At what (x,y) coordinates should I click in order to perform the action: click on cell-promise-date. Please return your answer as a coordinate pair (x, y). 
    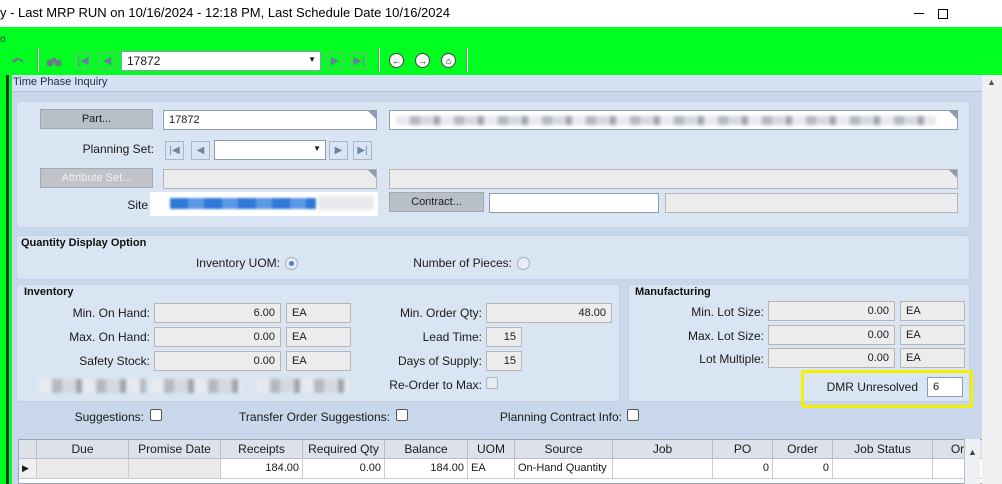
    Looking at the image, I should click on (175, 469).